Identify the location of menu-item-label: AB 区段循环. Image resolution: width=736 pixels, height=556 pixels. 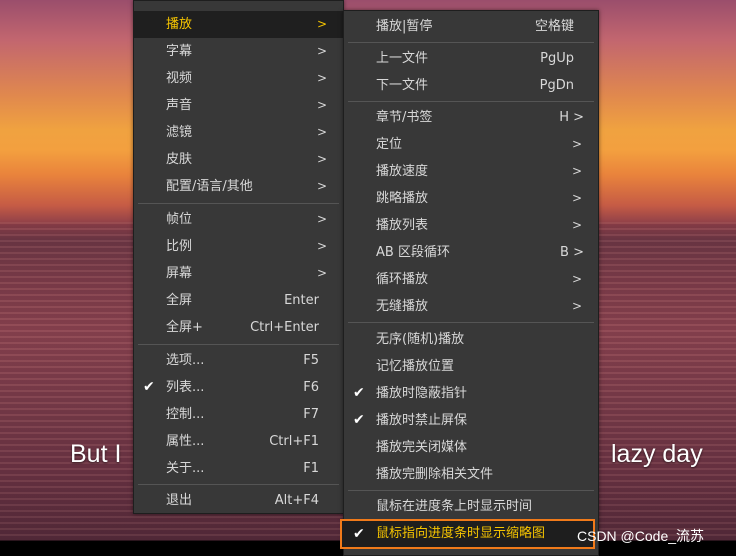
(413, 252).